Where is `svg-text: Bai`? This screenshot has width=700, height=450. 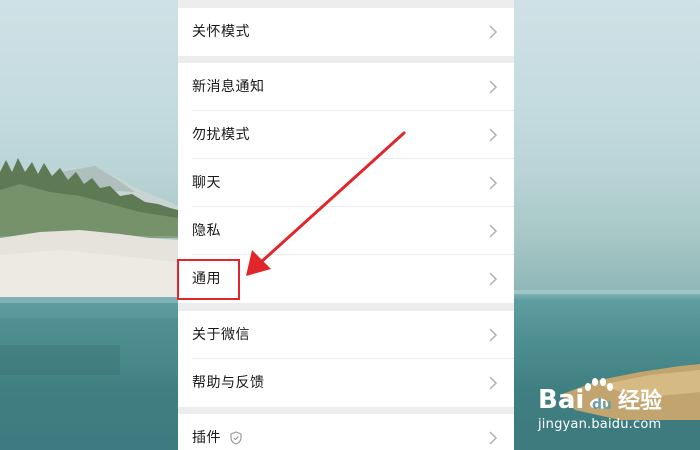 svg-text: Bai is located at coordinates (561, 400).